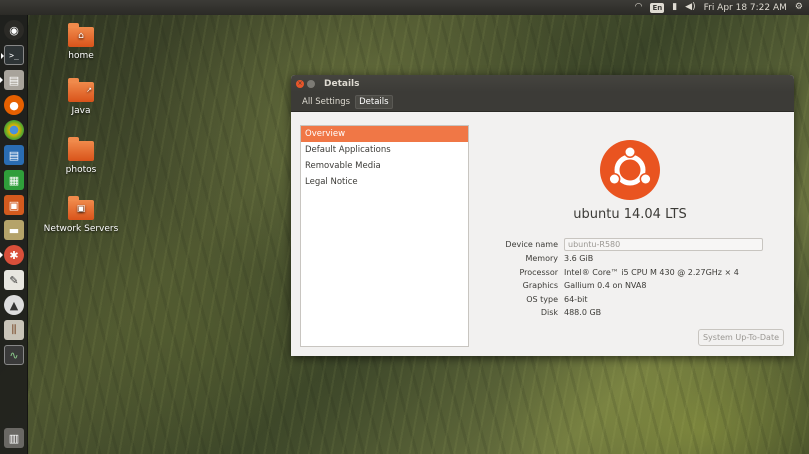 The image size is (809, 454). Describe the element at coordinates (641, 300) in the screenshot. I see `spec-row-os-type: OS type 64-bit` at that location.